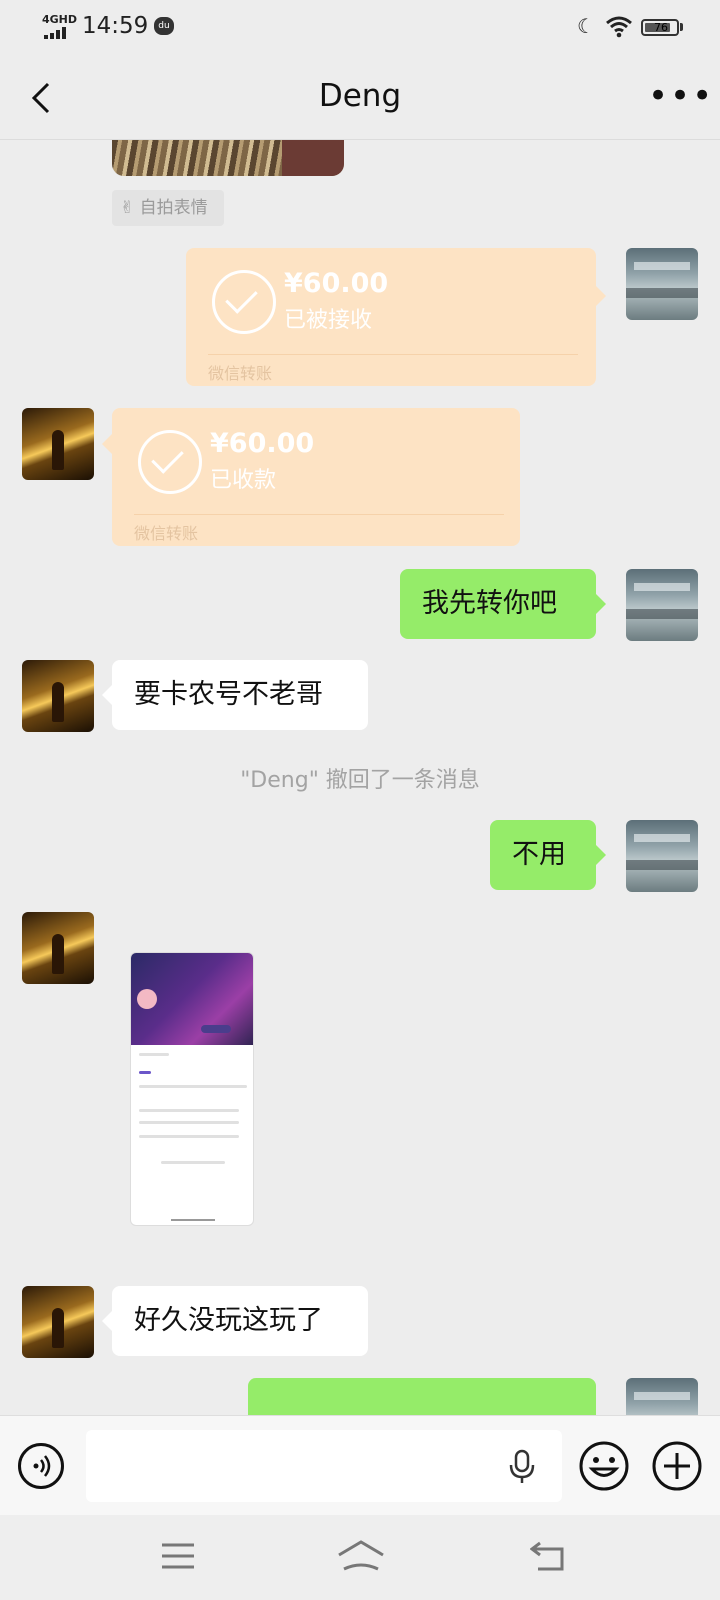  What do you see at coordinates (619, 27) in the screenshot?
I see `wifi-icon` at bounding box center [619, 27].